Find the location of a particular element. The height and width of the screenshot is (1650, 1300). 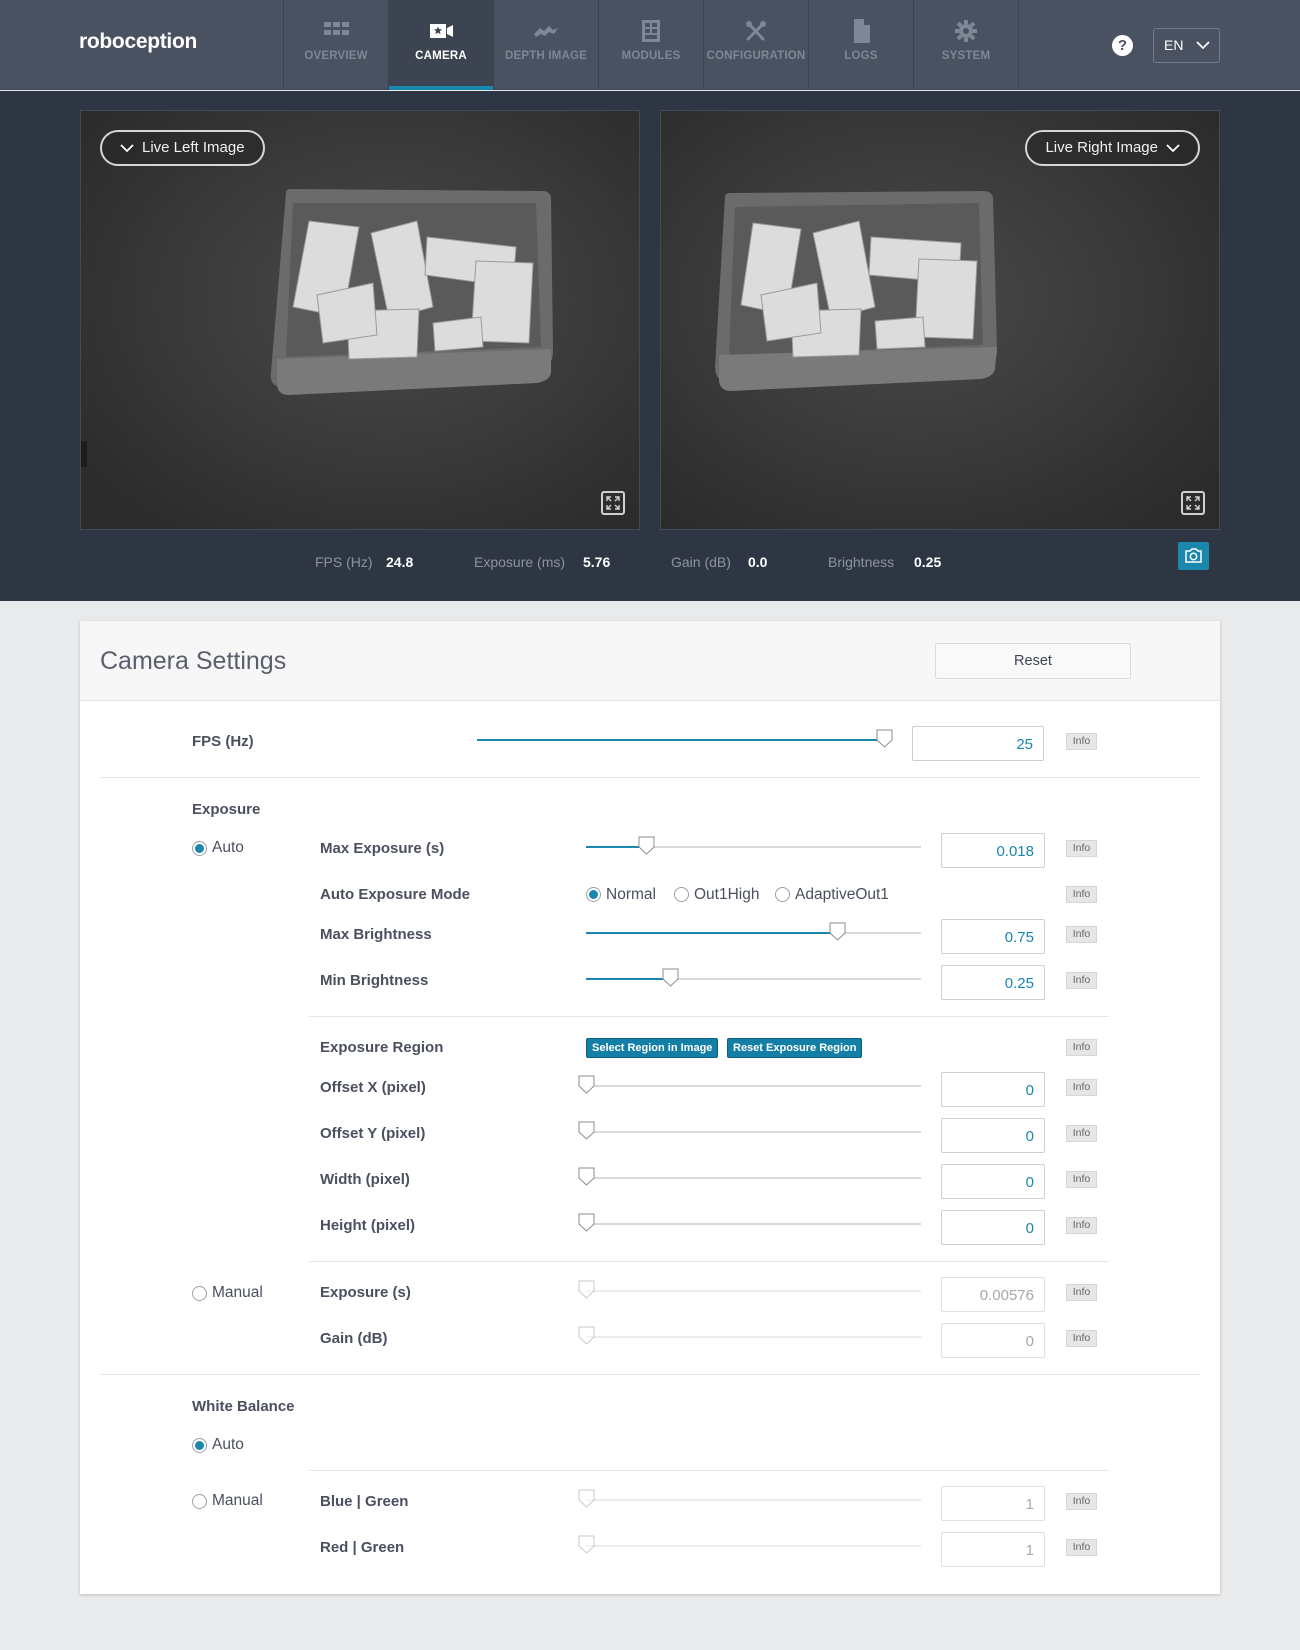

min-brightness-slider is located at coordinates (753, 977).